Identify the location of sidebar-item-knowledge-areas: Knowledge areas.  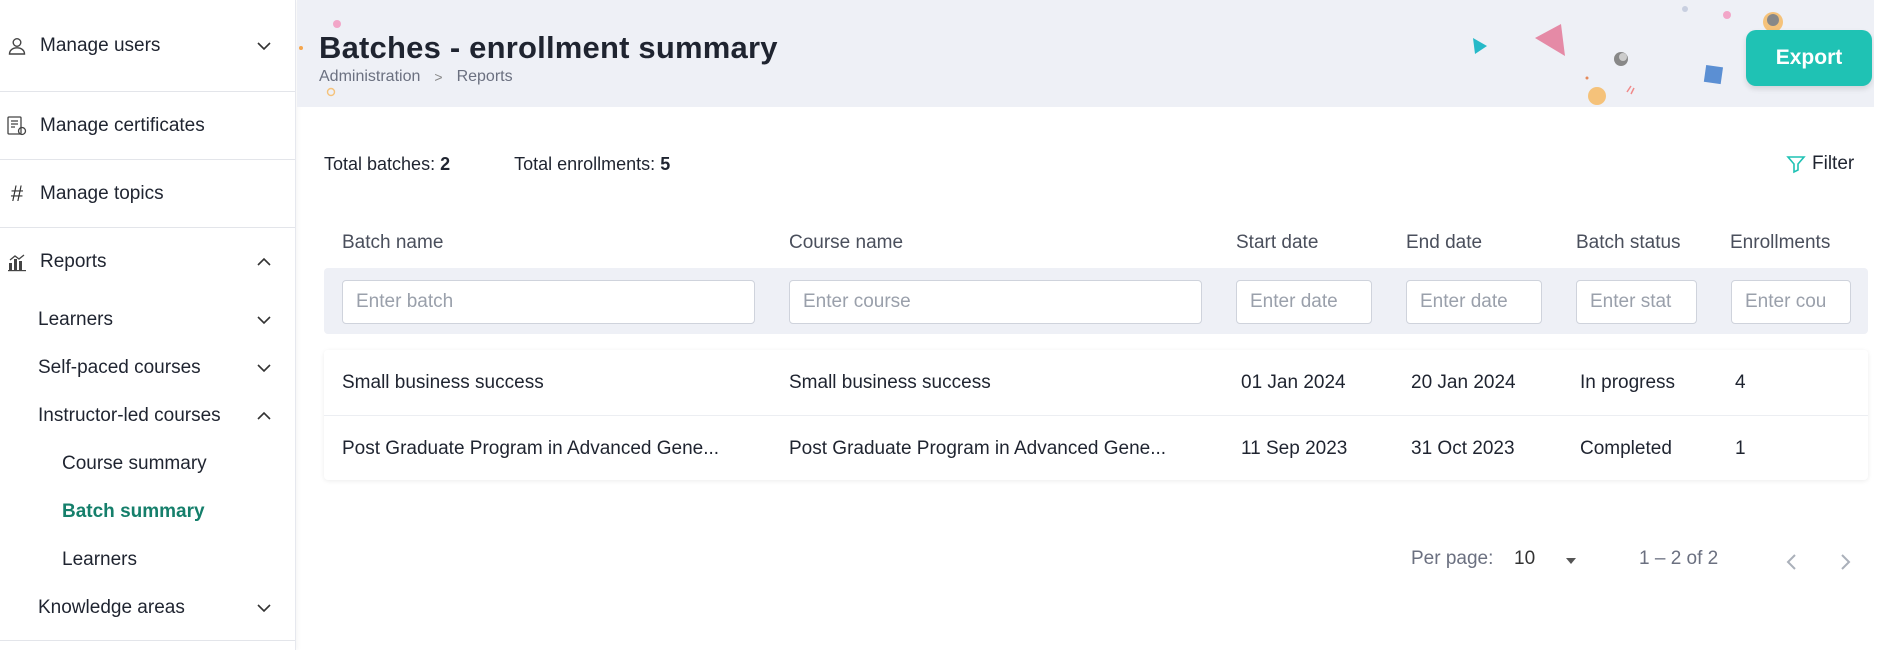
(147, 608).